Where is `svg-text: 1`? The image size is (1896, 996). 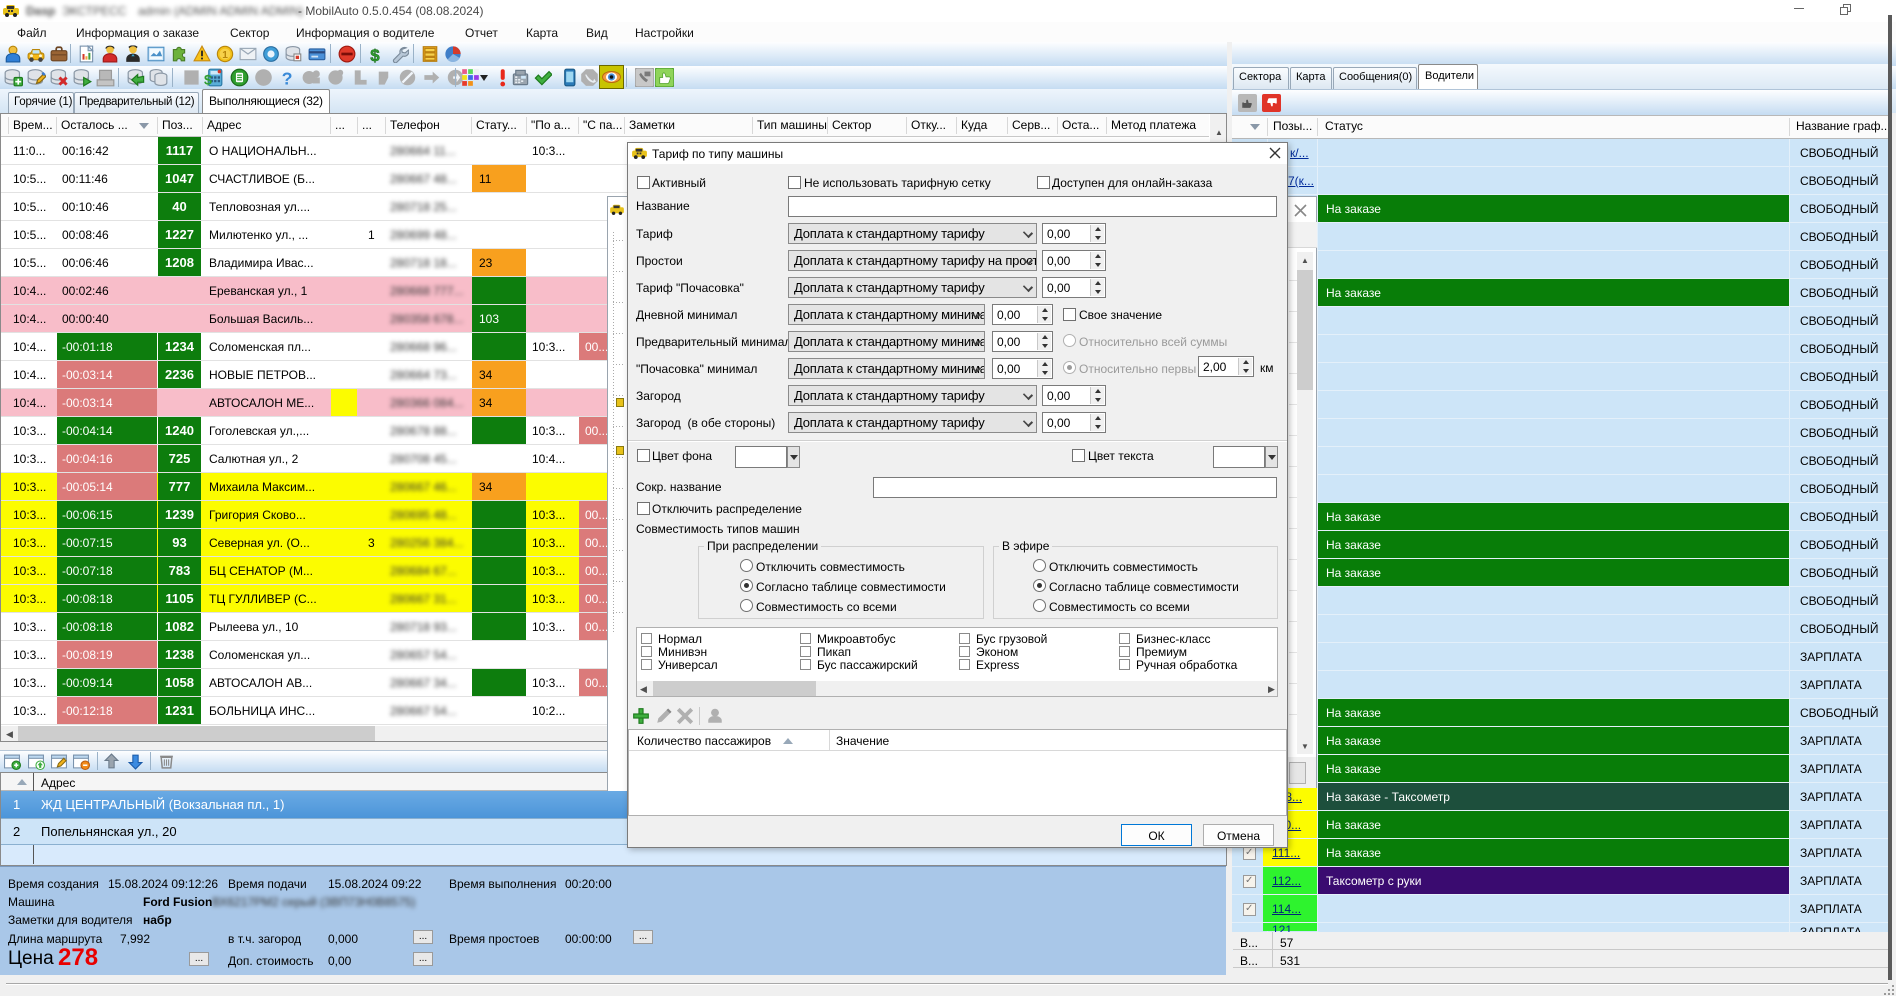 svg-text: 1 is located at coordinates (225, 55).